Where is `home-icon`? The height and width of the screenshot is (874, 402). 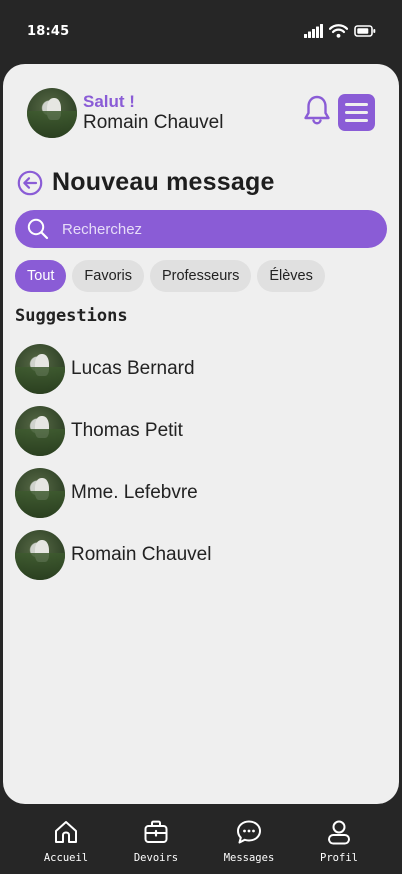
home-icon is located at coordinates (66, 832).